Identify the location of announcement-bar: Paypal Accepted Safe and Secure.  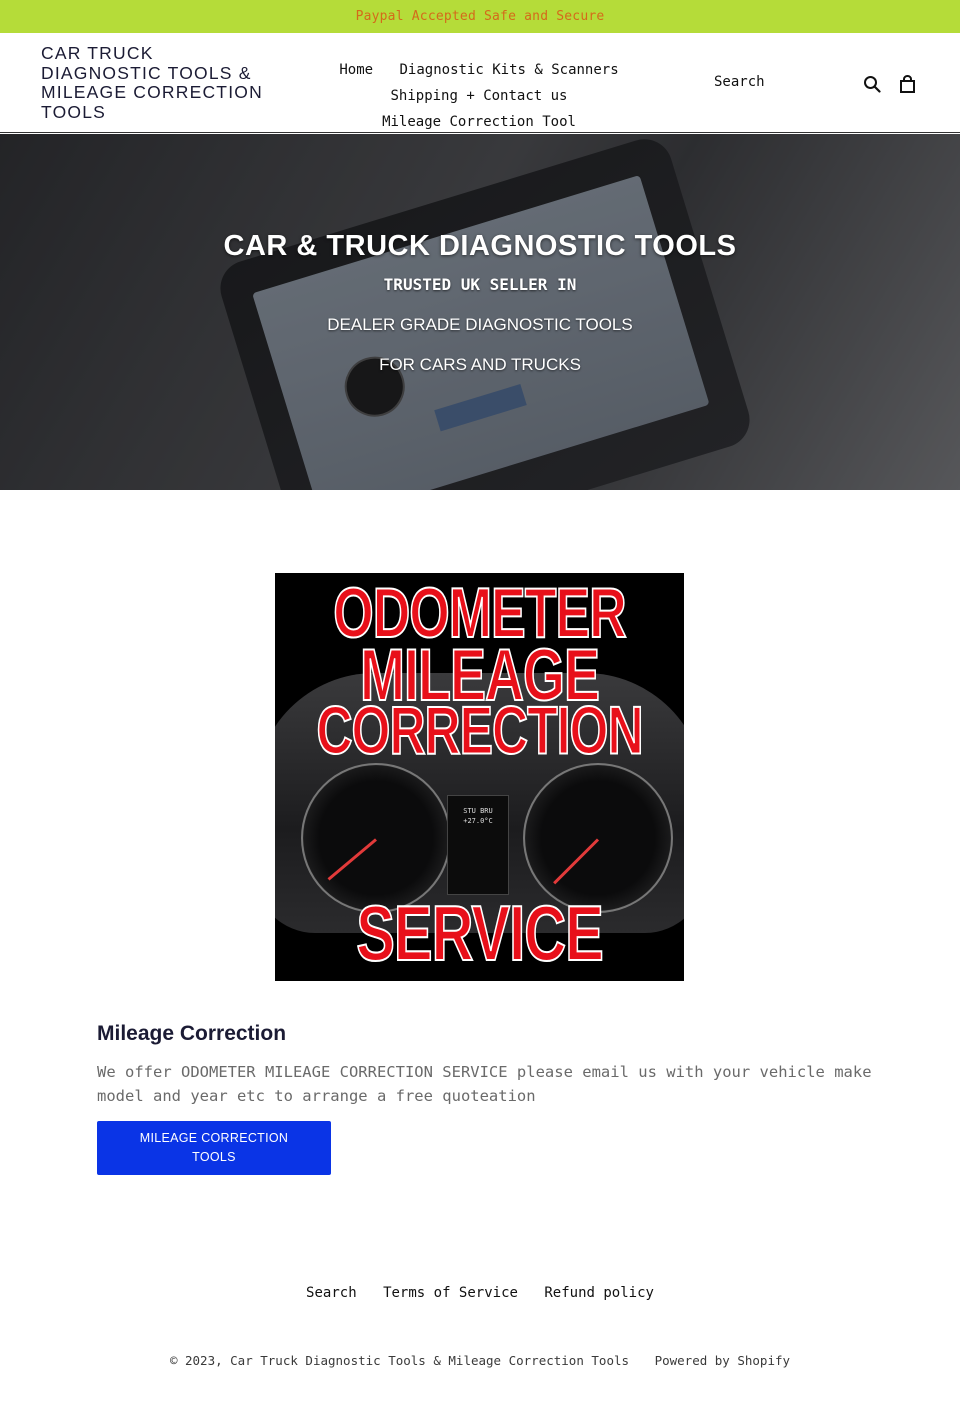
(480, 16).